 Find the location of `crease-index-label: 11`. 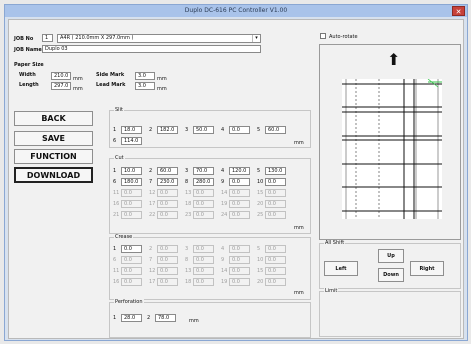

crease-index-label: 11 is located at coordinates (116, 271).